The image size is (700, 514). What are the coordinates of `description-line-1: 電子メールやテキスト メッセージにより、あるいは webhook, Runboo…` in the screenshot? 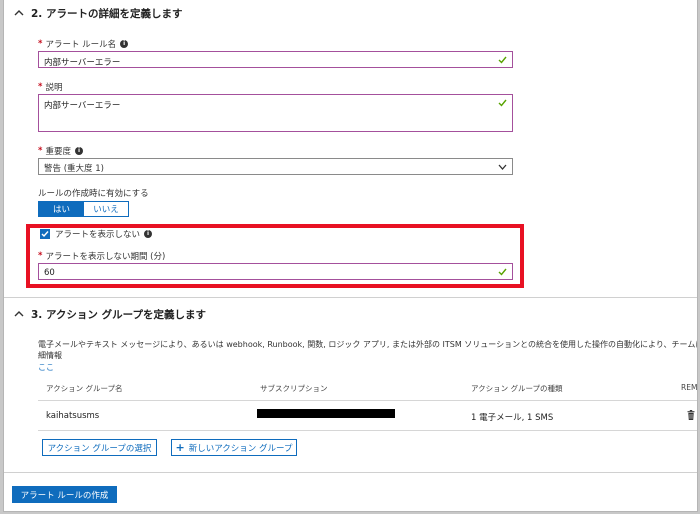 It's located at (368, 344).